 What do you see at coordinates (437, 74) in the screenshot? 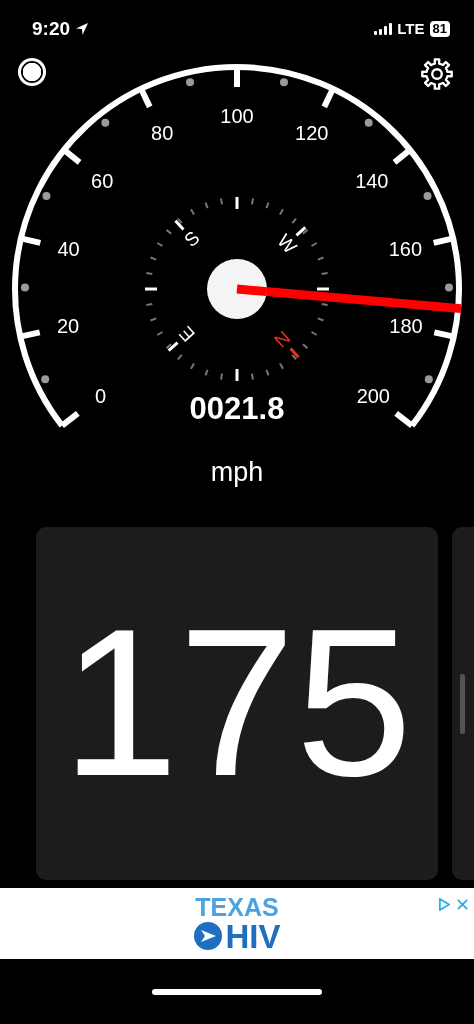
I see `settings-icon` at bounding box center [437, 74].